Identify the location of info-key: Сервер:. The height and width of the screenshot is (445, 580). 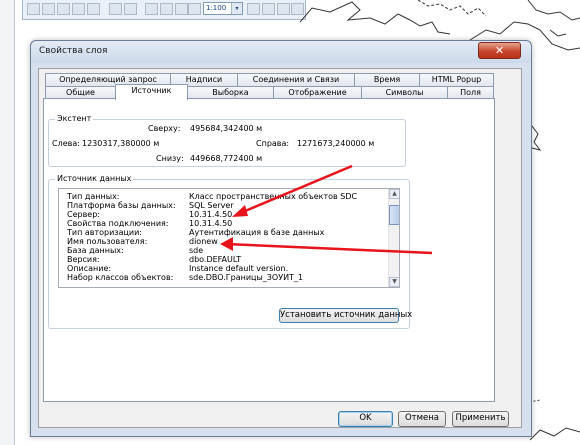
(83, 214).